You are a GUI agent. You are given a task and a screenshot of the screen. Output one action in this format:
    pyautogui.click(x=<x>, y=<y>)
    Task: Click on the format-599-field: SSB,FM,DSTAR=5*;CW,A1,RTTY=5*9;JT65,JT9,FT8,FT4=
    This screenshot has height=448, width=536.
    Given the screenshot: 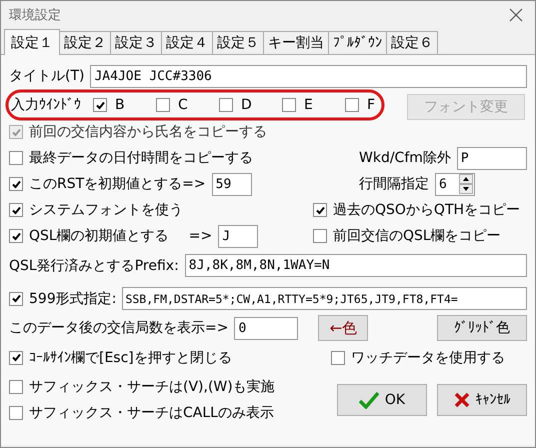 What is the action you would take?
    pyautogui.click(x=324, y=298)
    